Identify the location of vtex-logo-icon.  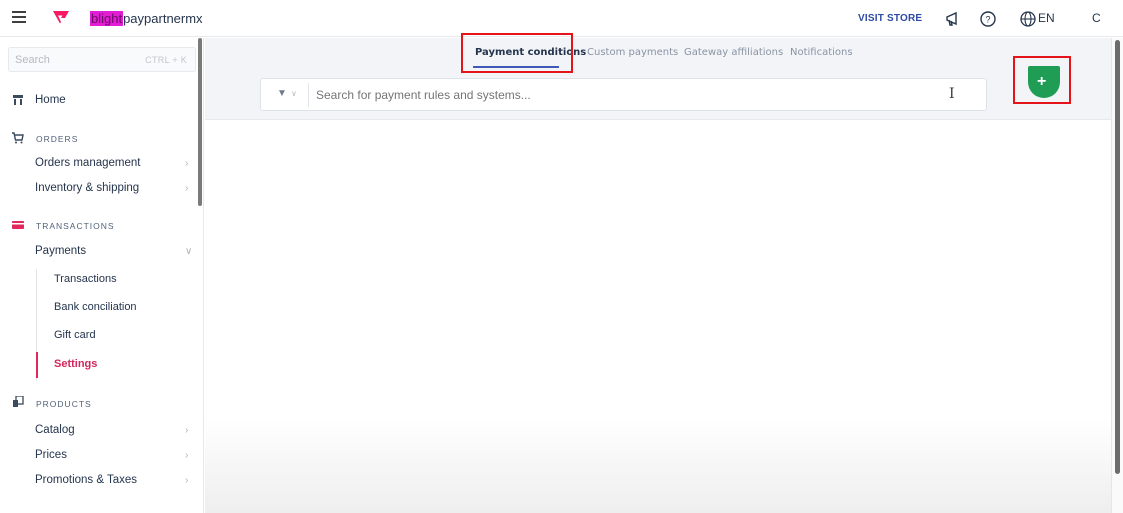
(61, 17).